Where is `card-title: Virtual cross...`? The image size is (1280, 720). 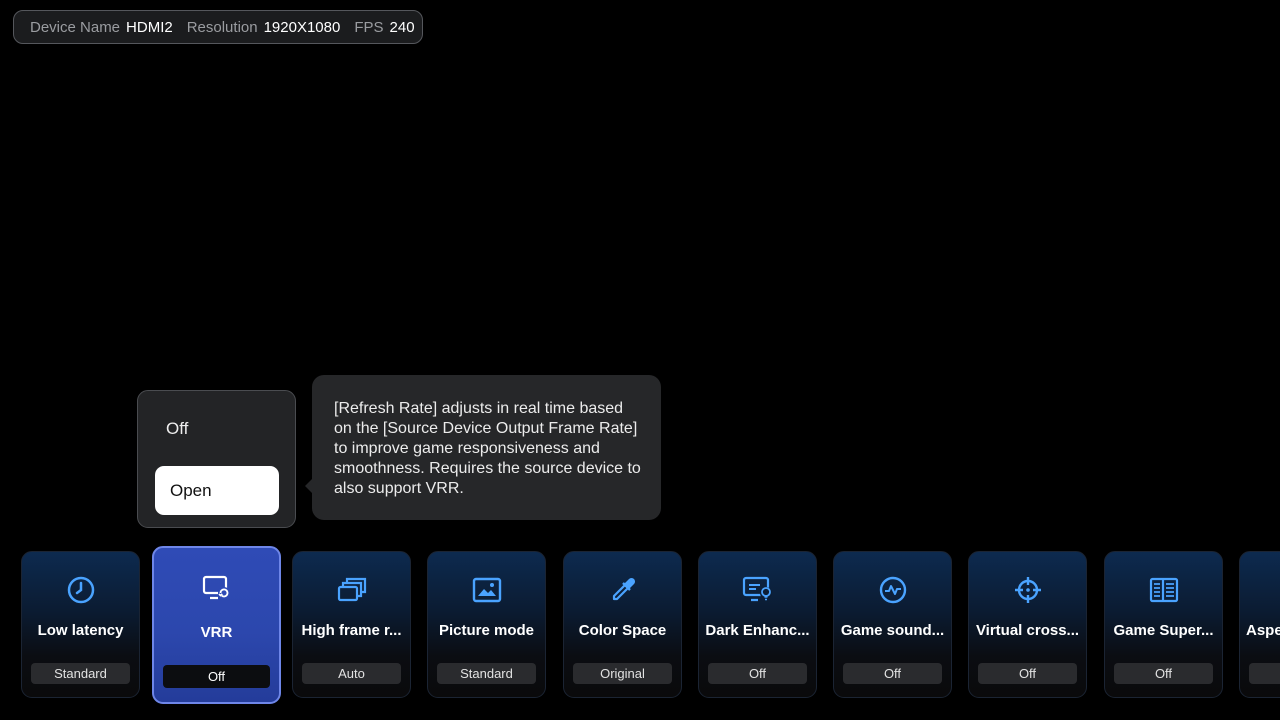 card-title: Virtual cross... is located at coordinates (1027, 630).